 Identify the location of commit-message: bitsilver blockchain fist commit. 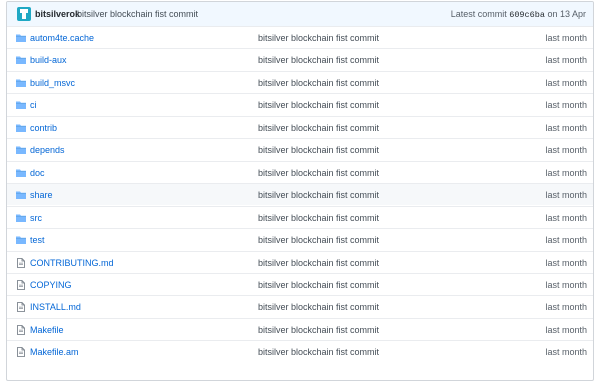
(137, 14).